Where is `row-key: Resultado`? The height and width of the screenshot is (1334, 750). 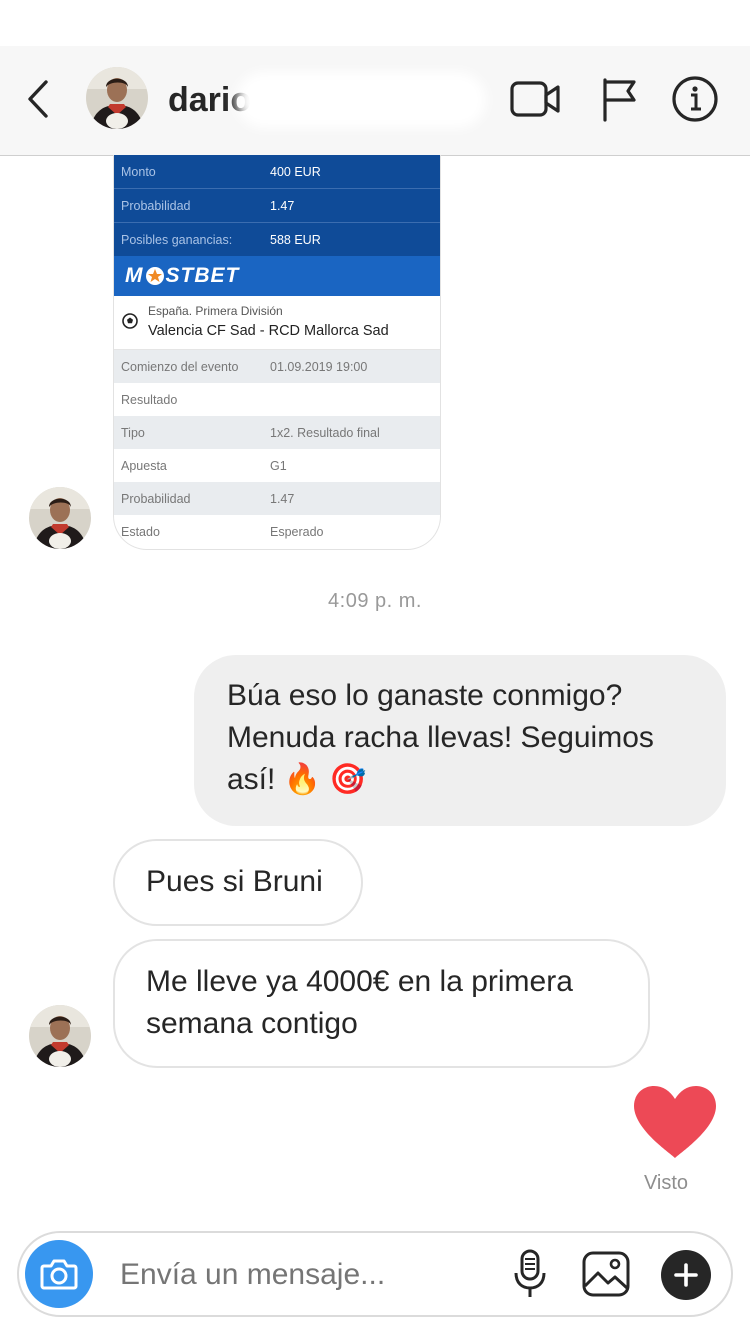
row-key: Resultado is located at coordinates (149, 399).